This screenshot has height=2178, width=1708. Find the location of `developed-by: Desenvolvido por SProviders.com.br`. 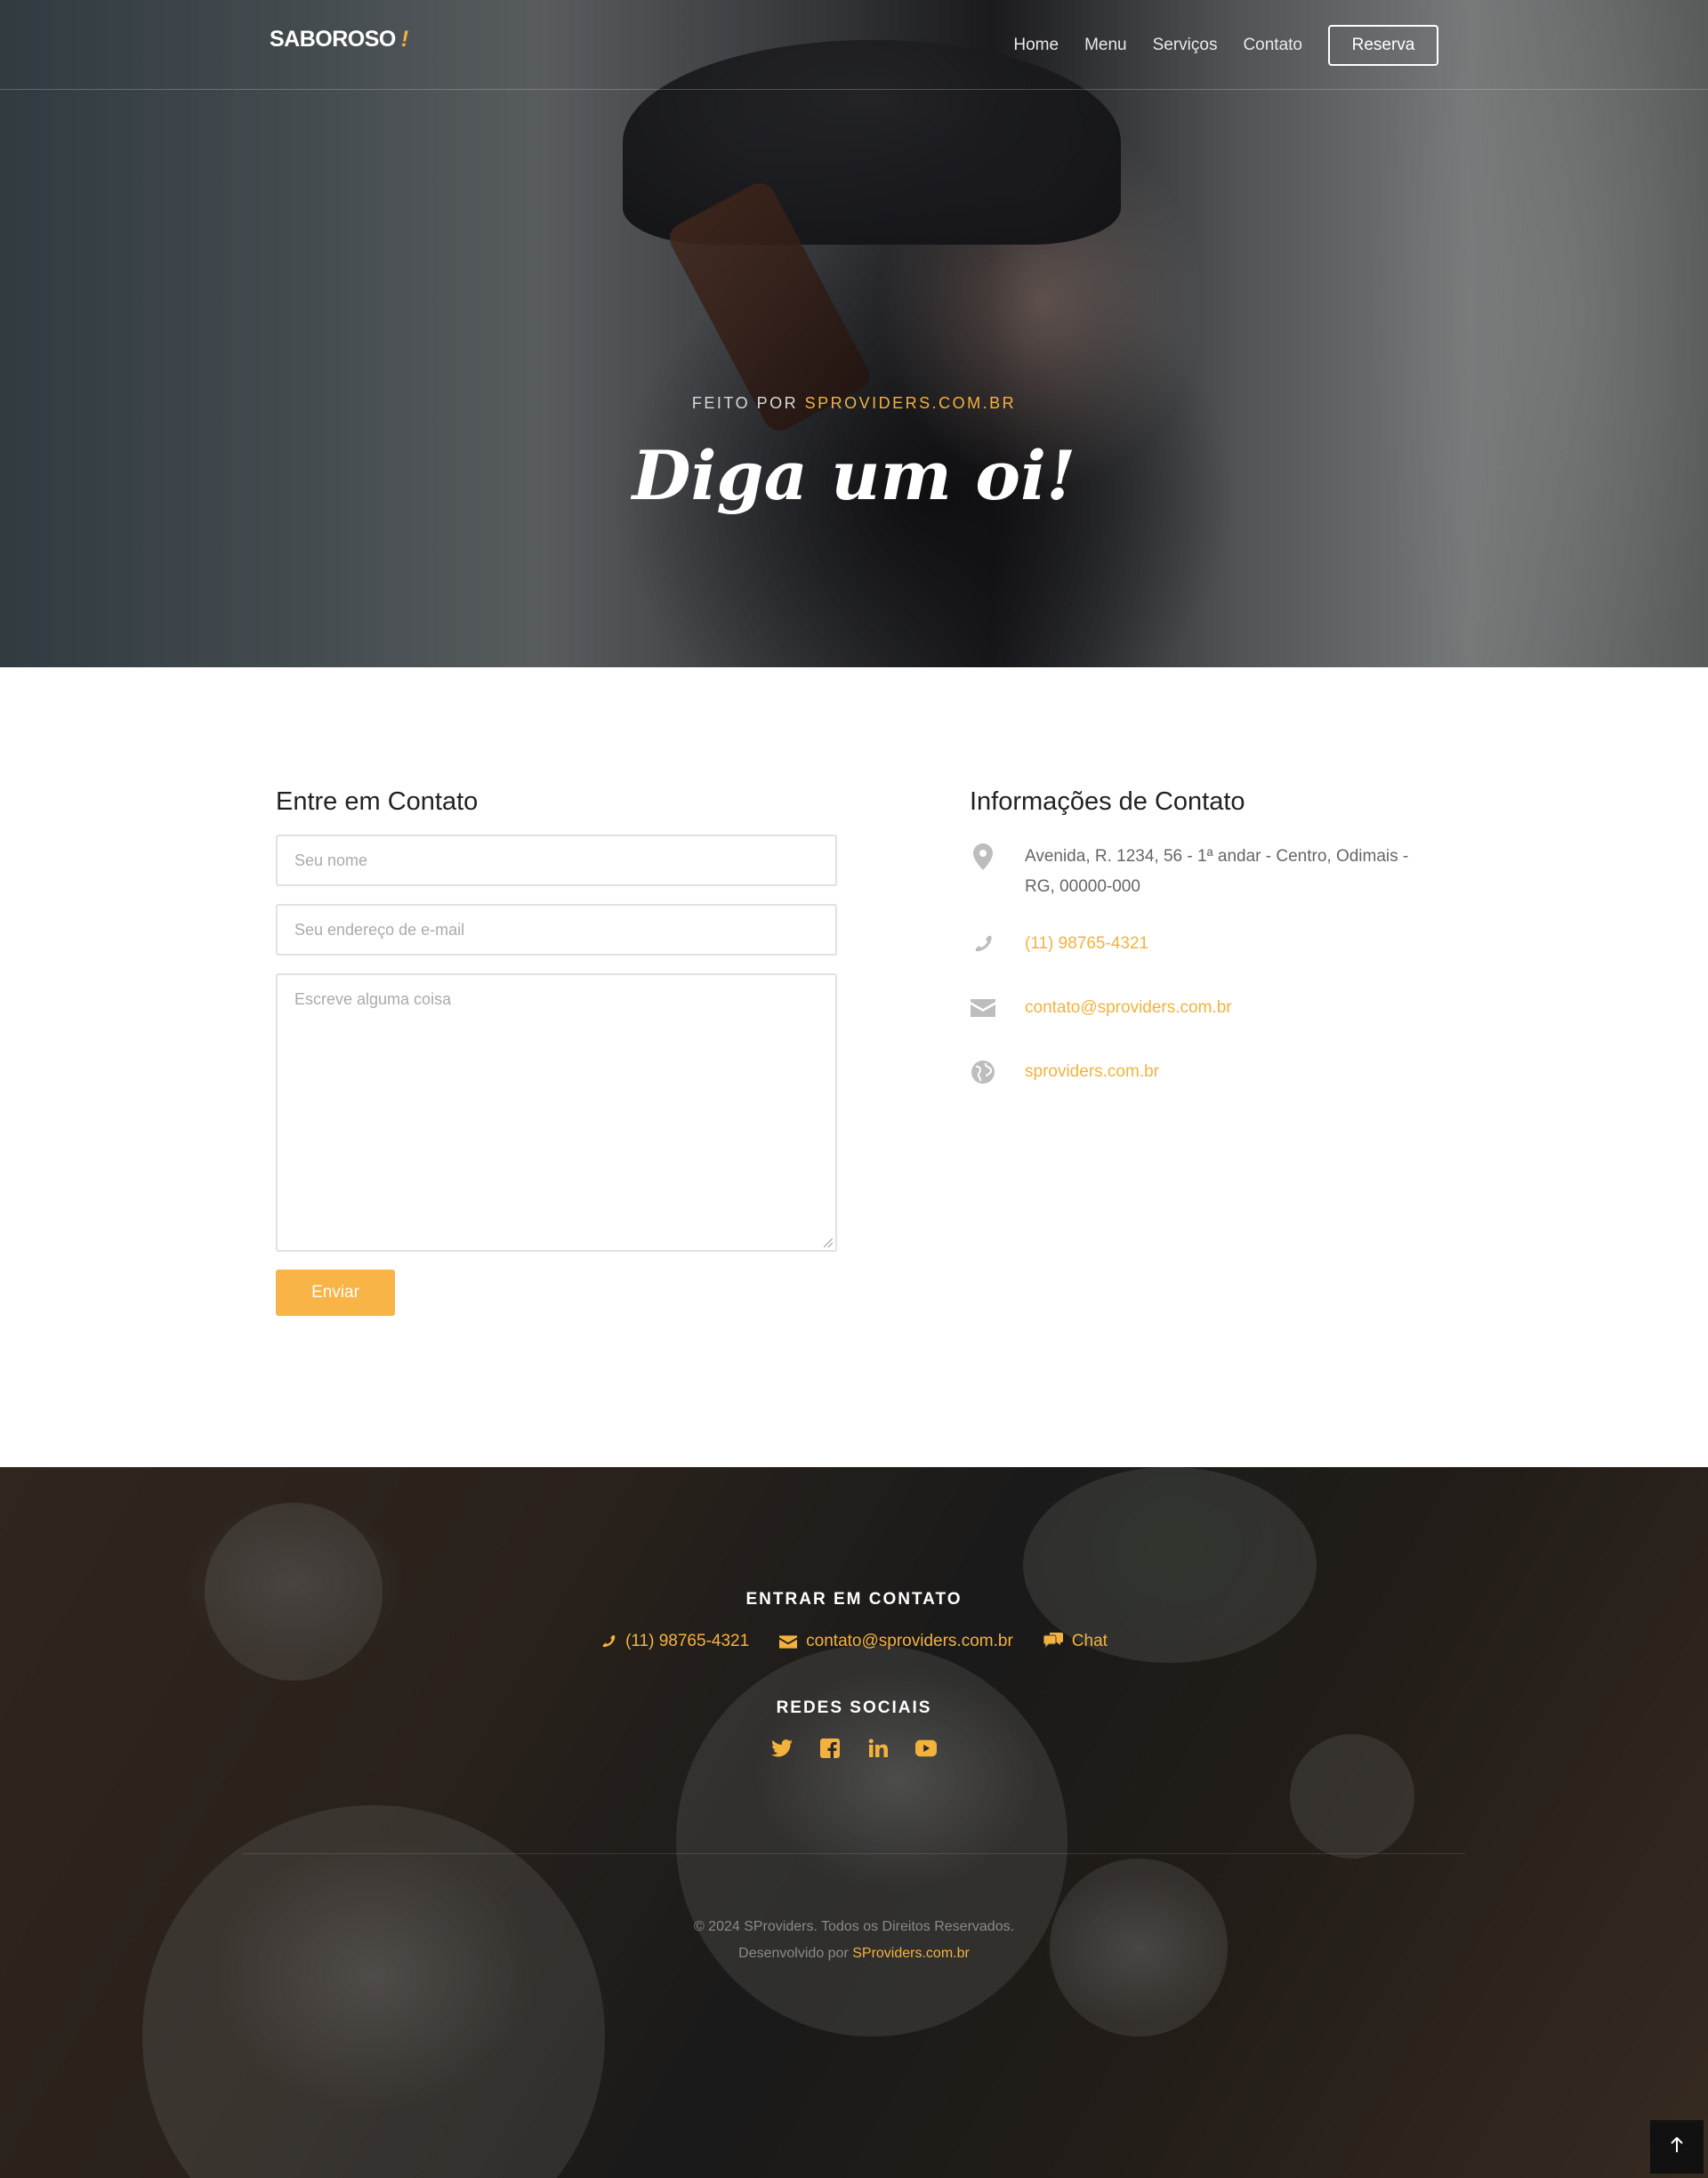

developed-by: Desenvolvido por SProviders.com.br is located at coordinates (854, 1953).